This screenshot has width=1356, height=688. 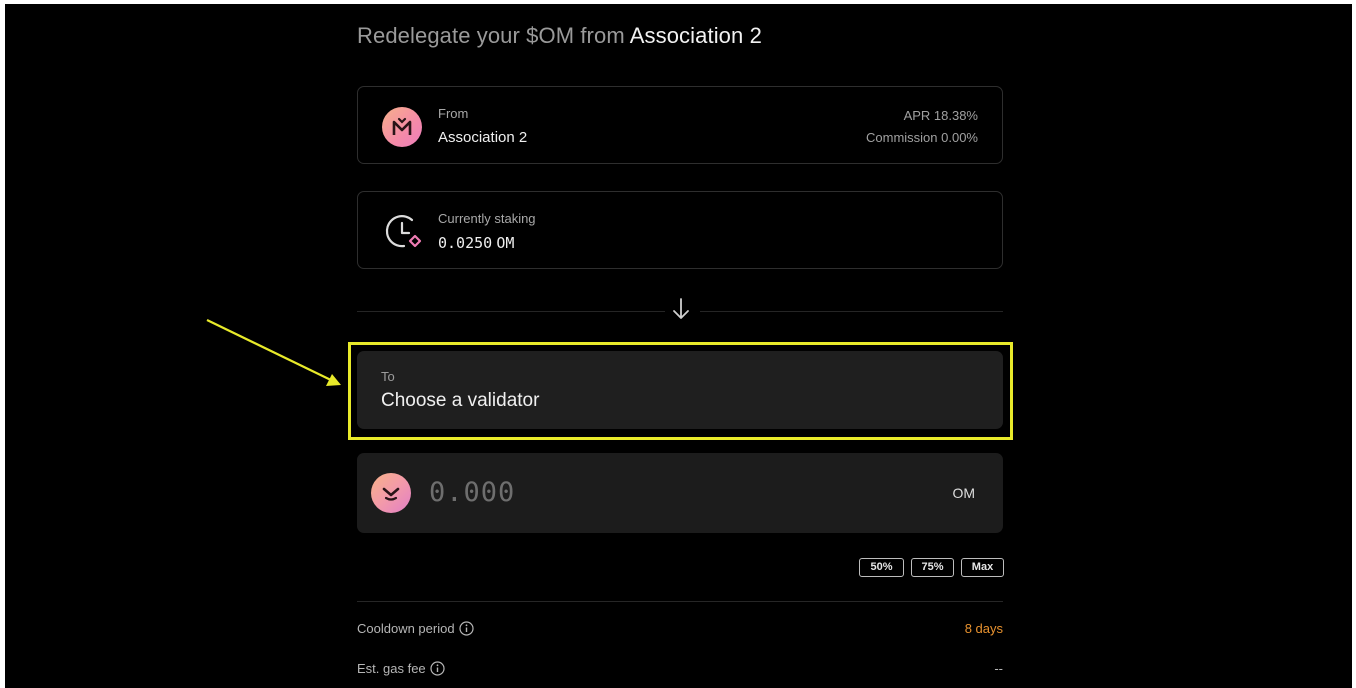 What do you see at coordinates (695, 35) in the screenshot?
I see `title-validator: Association 2` at bounding box center [695, 35].